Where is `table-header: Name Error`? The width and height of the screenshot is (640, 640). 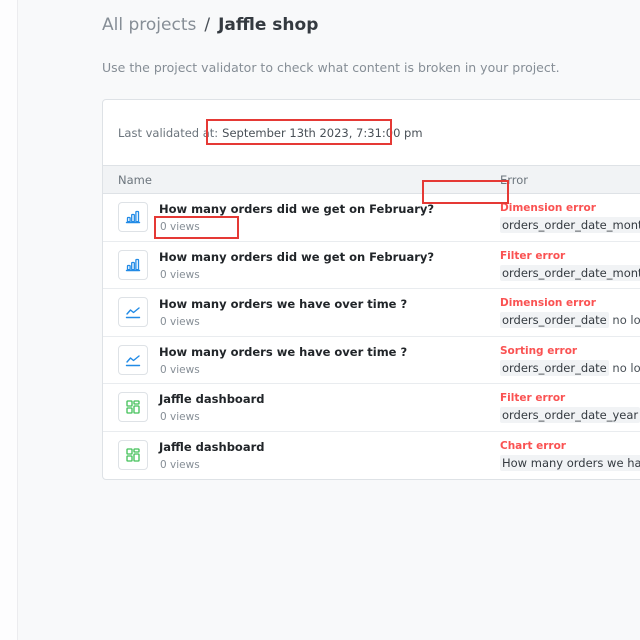 table-header: Name Error is located at coordinates (371, 180).